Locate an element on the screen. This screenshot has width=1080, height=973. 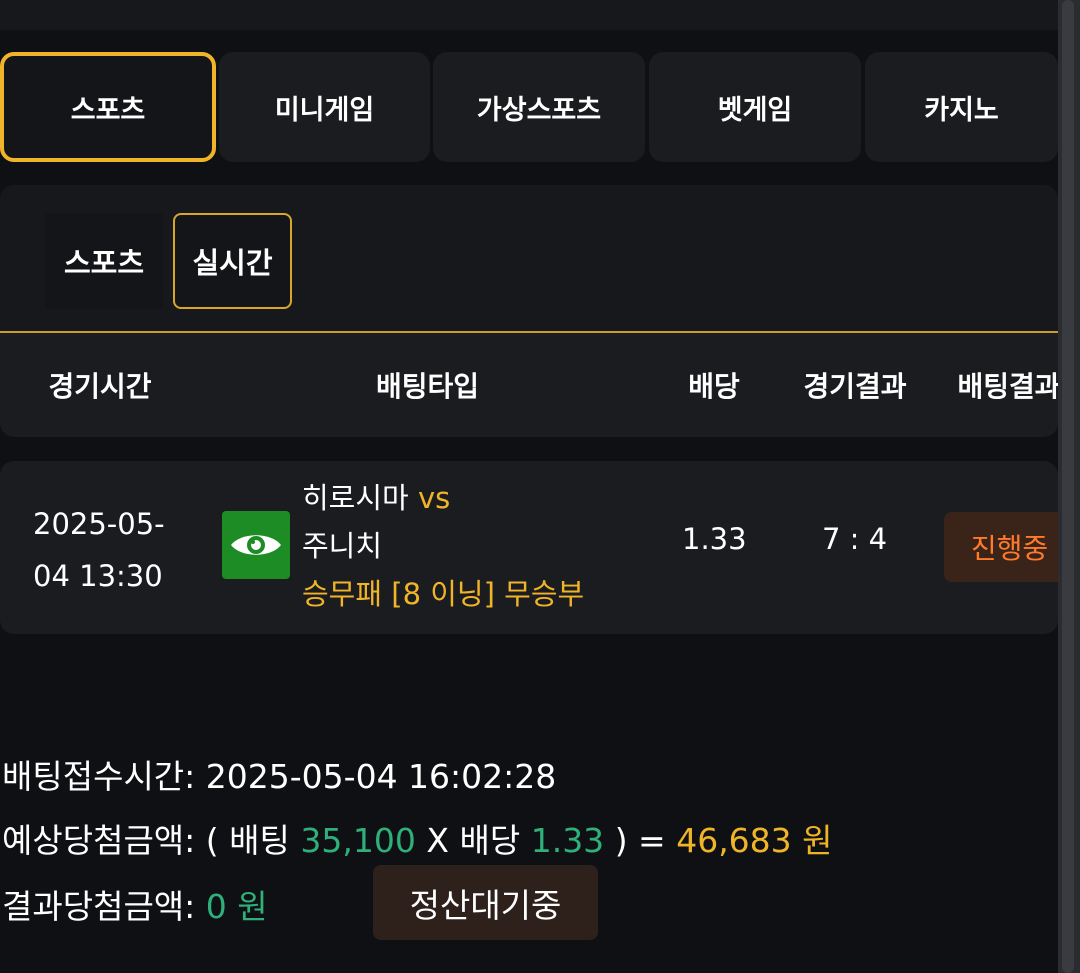
vs-label: vs is located at coordinates (434, 498).